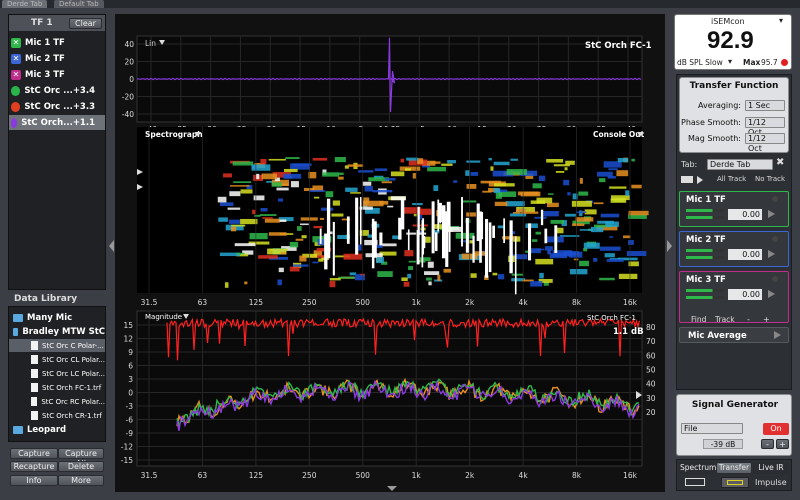  What do you see at coordinates (771, 468) in the screenshot?
I see `live-ir-tab-button: Live IR` at bounding box center [771, 468].